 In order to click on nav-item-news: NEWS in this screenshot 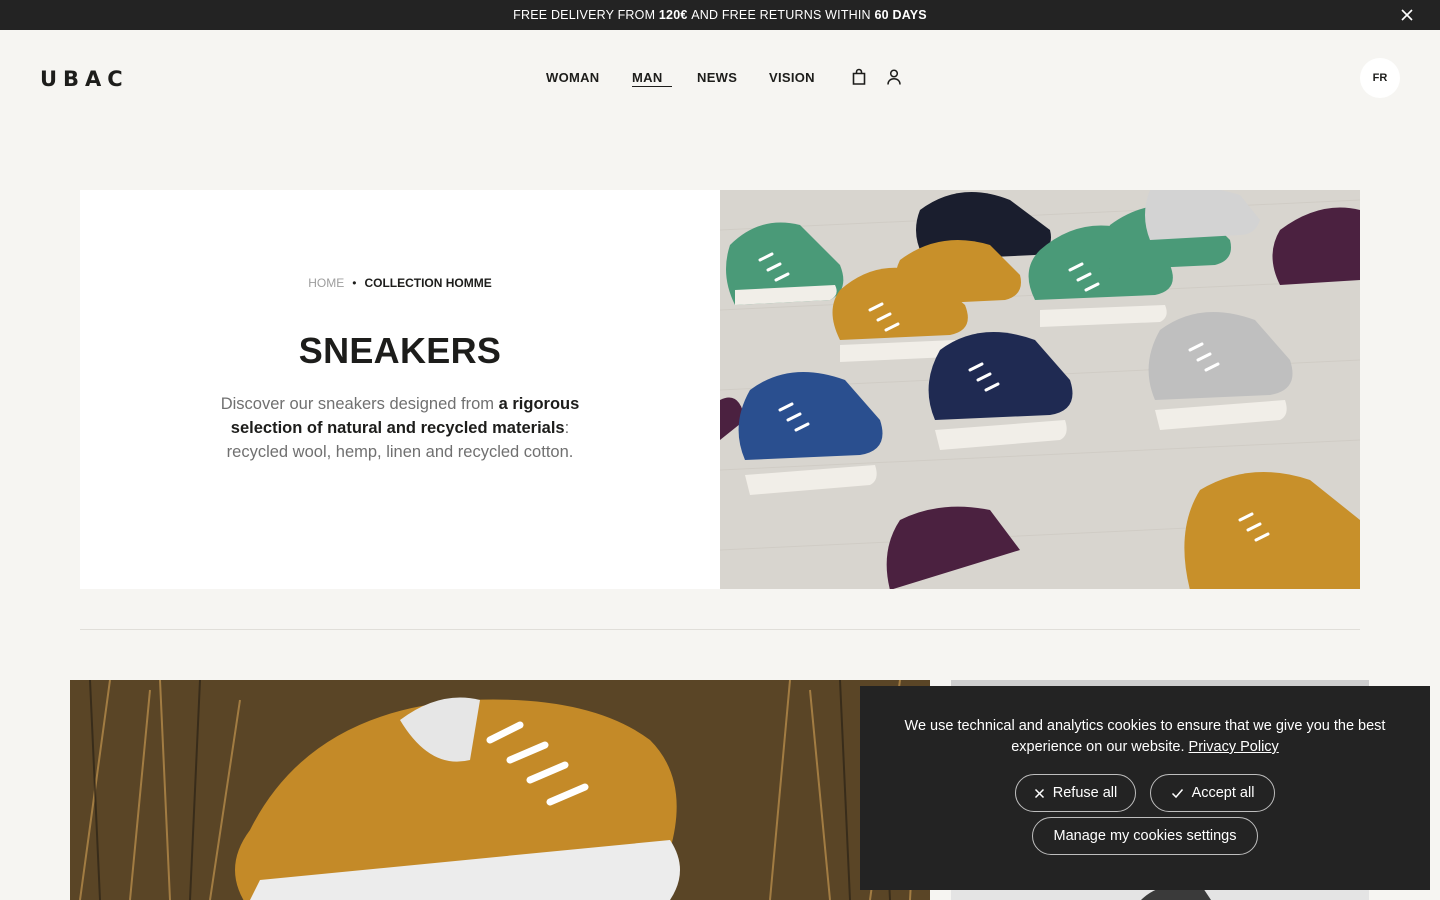, I will do `click(722, 77)`.